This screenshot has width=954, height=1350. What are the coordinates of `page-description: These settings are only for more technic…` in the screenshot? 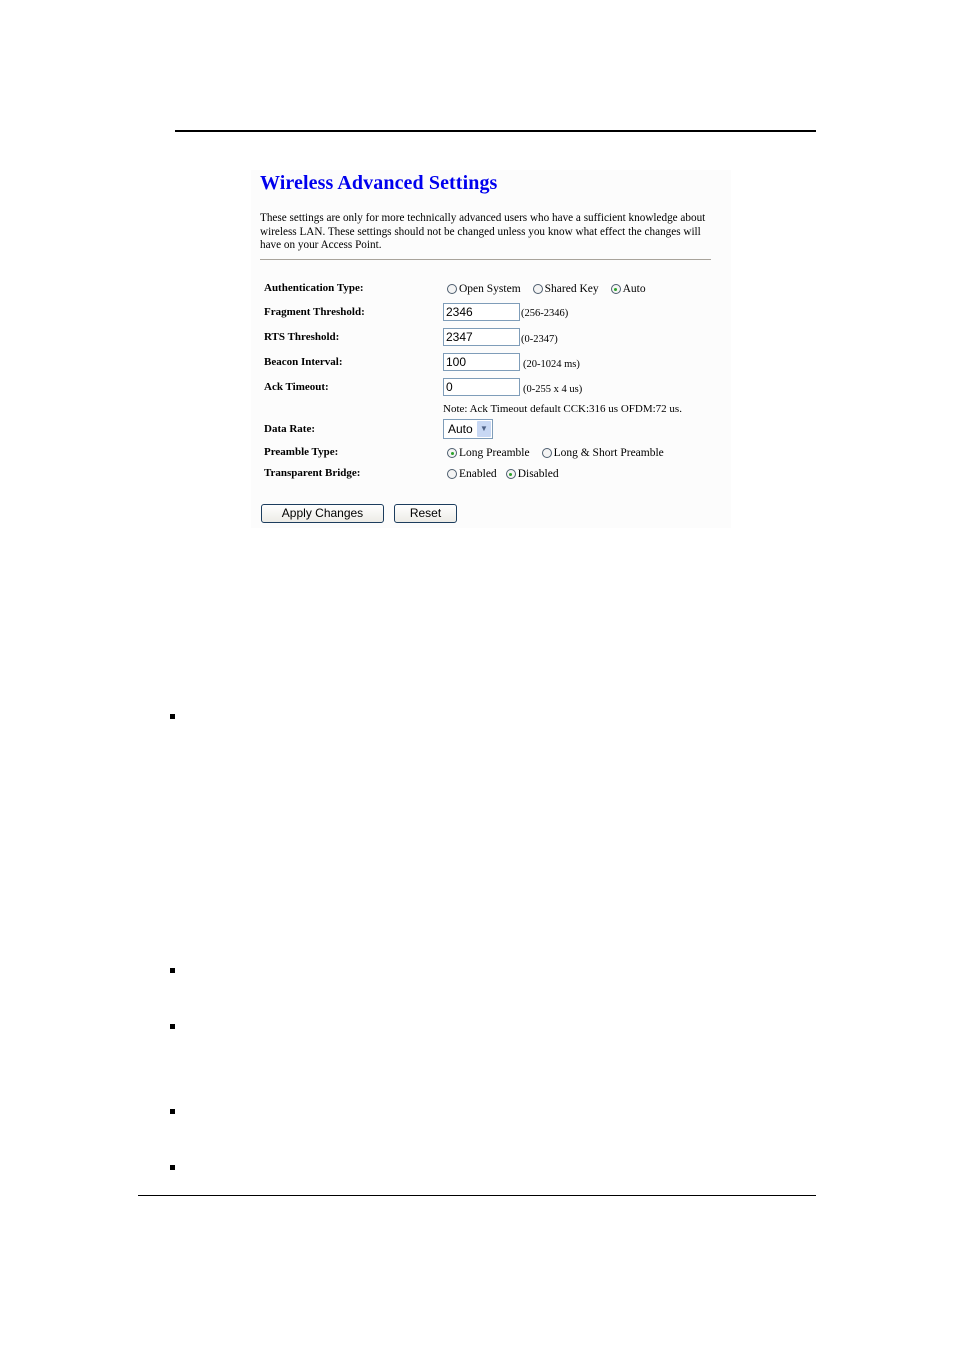 It's located at (483, 231).